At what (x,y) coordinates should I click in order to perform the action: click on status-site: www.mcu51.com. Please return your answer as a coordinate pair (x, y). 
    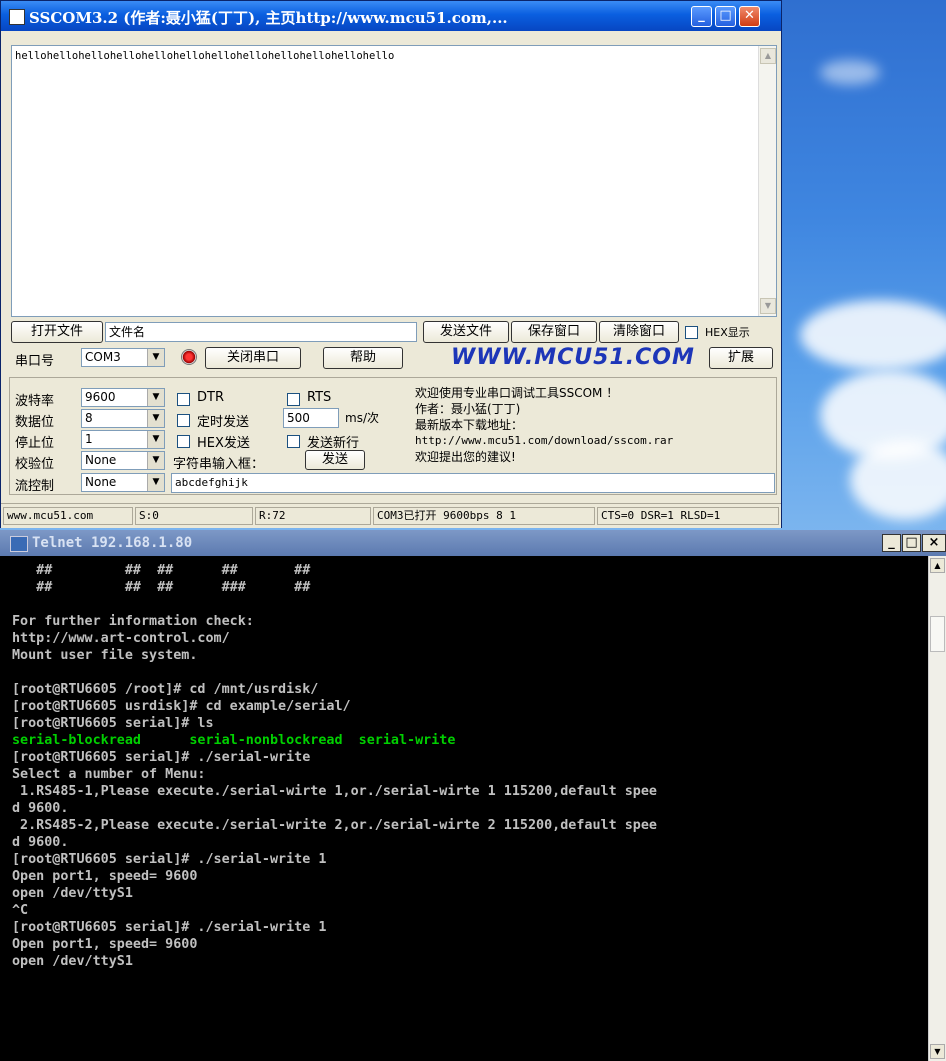
    Looking at the image, I should click on (68, 516).